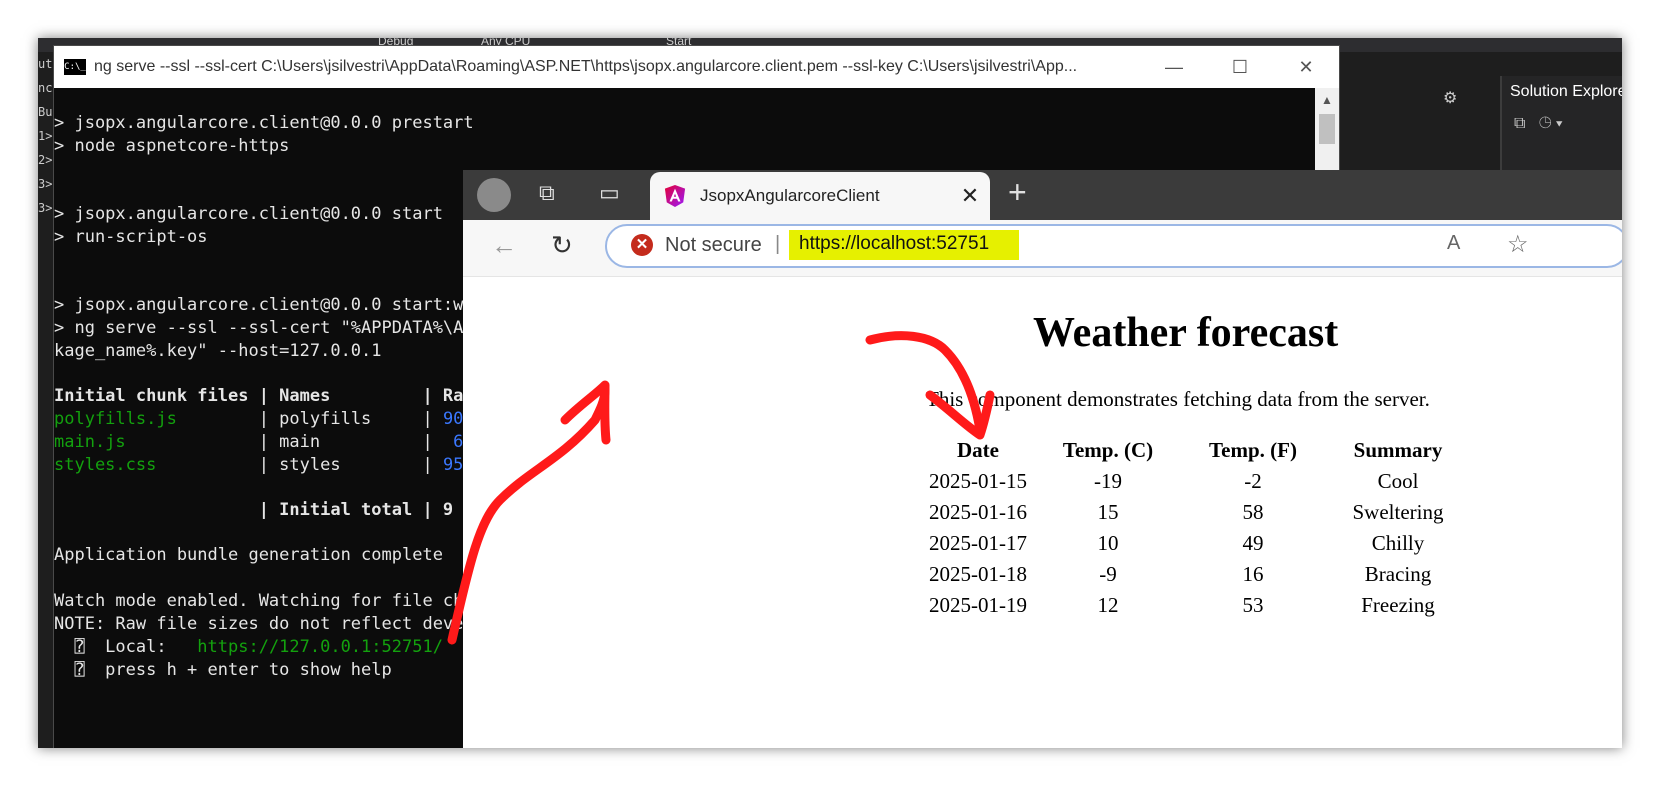  What do you see at coordinates (1398, 450) in the screenshot?
I see `column-header-summary: Summary` at bounding box center [1398, 450].